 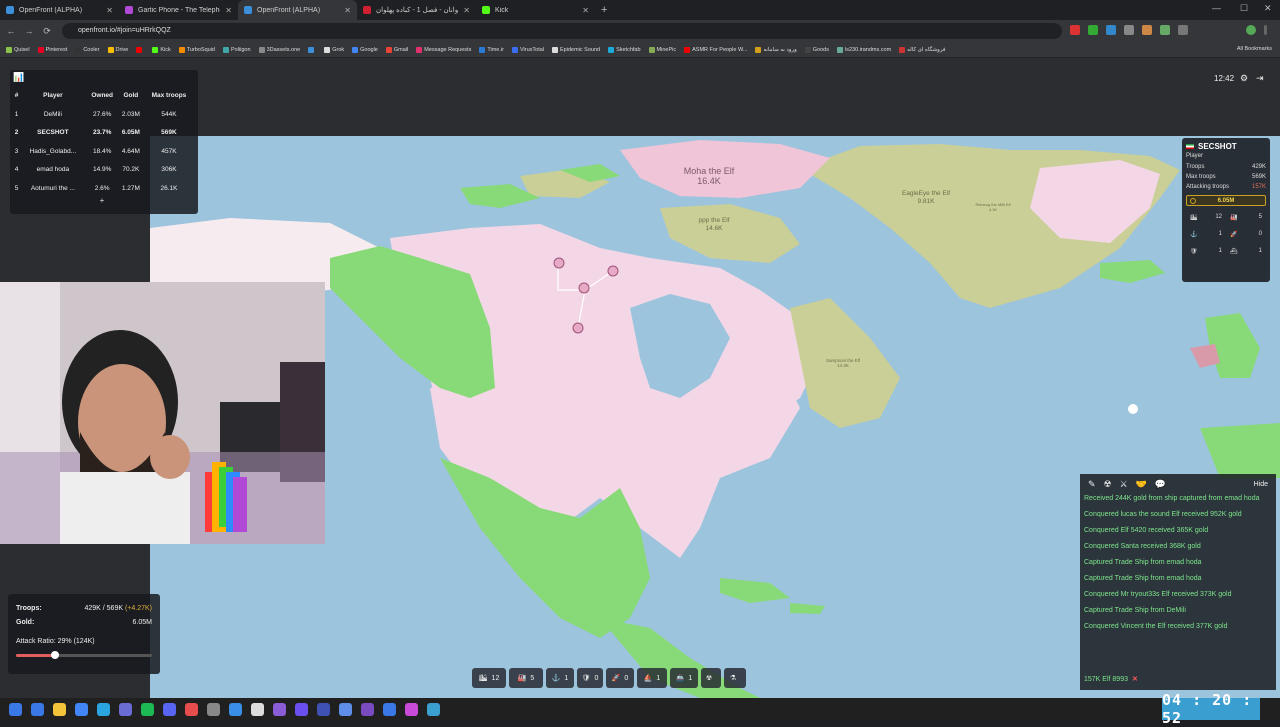 What do you see at coordinates (104, 114) in the screenshot?
I see `leaderboard-row: 1 DeMili 27.6% 2.03M 544K` at bounding box center [104, 114].